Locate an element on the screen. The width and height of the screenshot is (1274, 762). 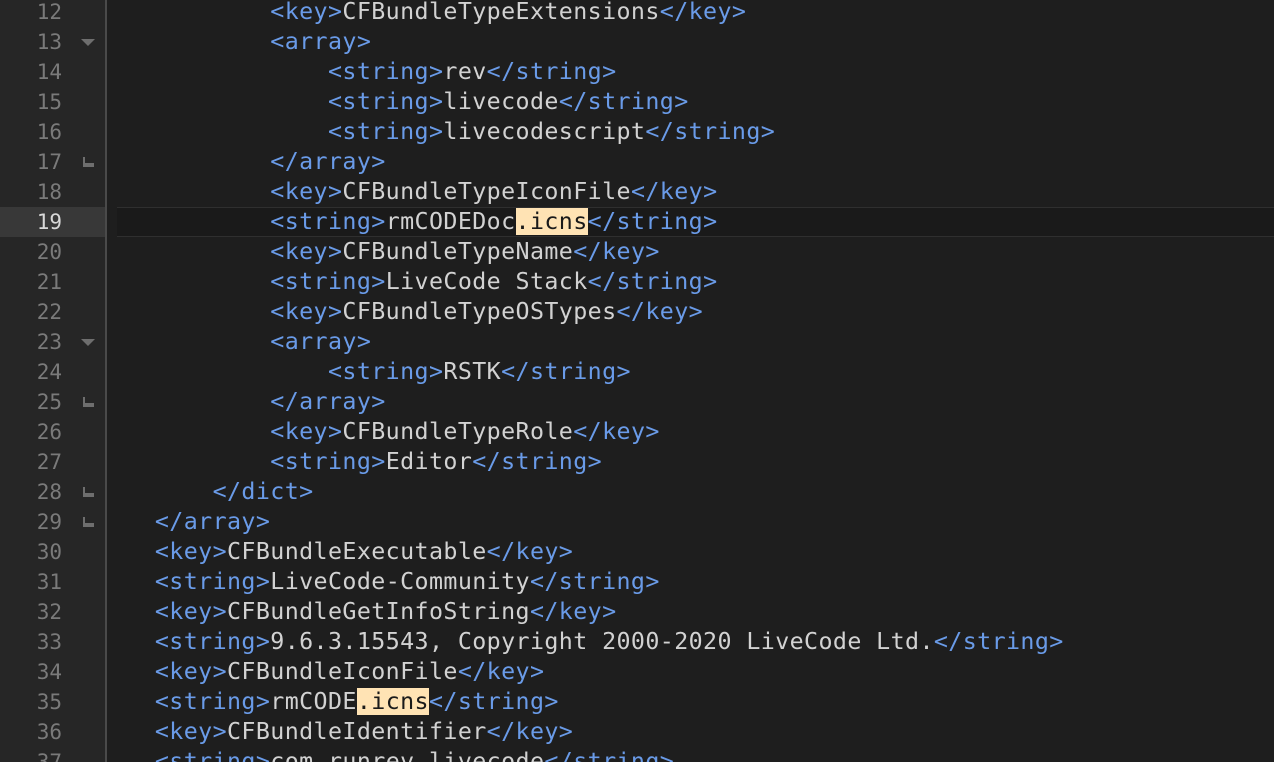
code-line: 31 <string>LiveCode-Community</string> is located at coordinates (637, 582).